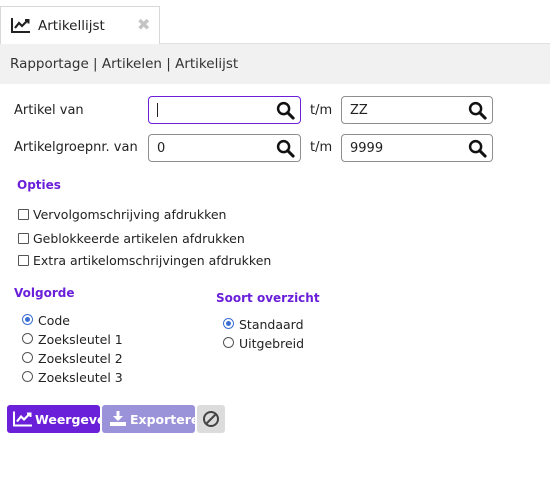  What do you see at coordinates (143, 25) in the screenshot?
I see `close-icon: ✖` at bounding box center [143, 25].